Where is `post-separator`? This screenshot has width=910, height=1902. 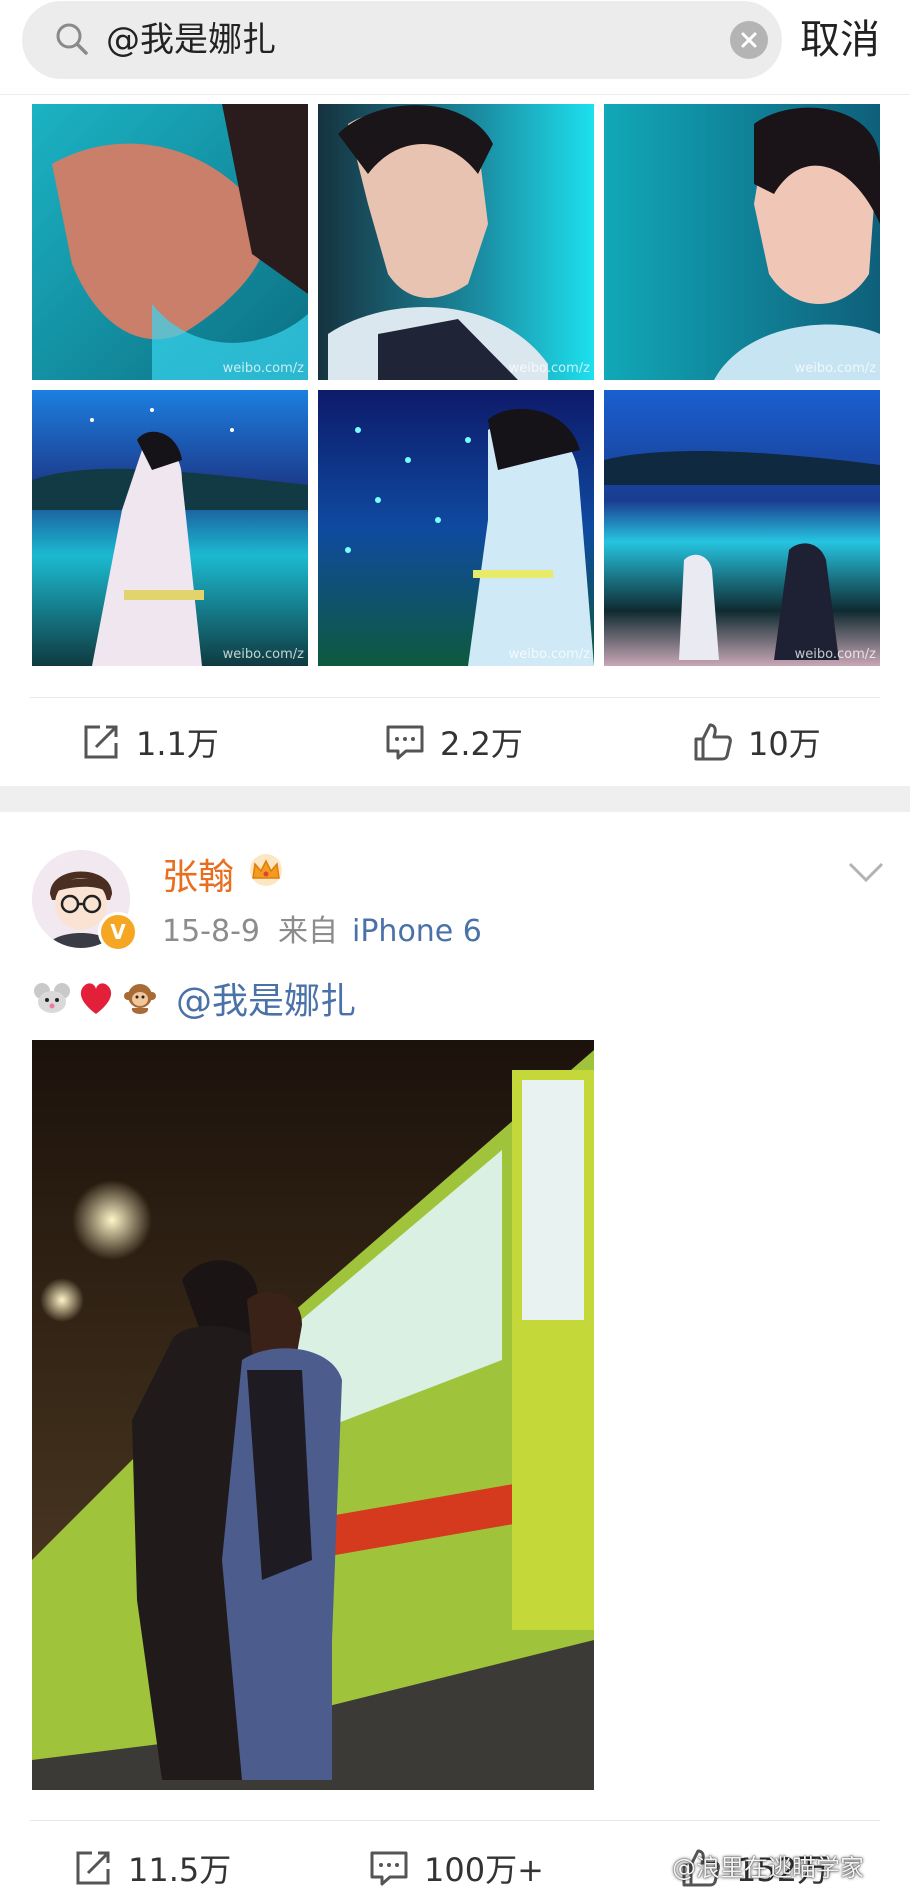 post-separator is located at coordinates (455, 799).